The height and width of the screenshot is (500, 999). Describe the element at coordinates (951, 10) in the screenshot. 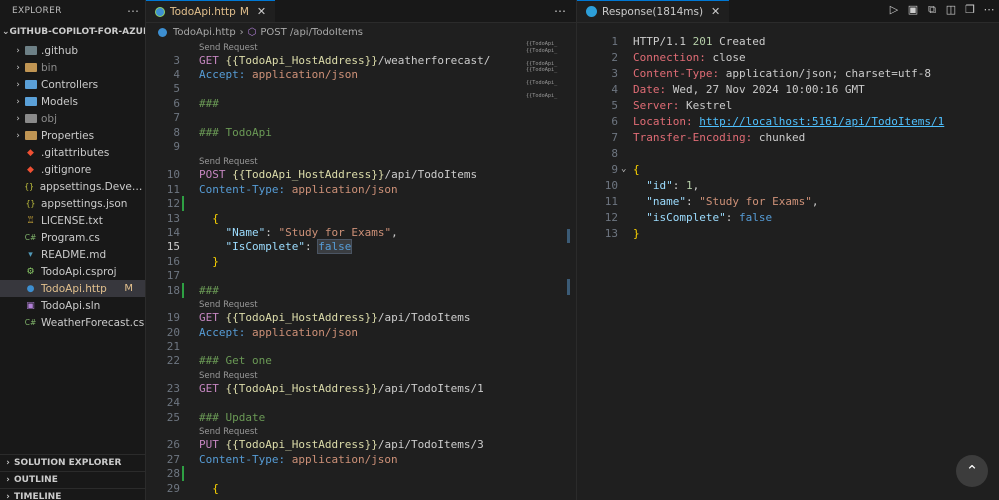

I see `split-editor-icon: ◫` at that location.